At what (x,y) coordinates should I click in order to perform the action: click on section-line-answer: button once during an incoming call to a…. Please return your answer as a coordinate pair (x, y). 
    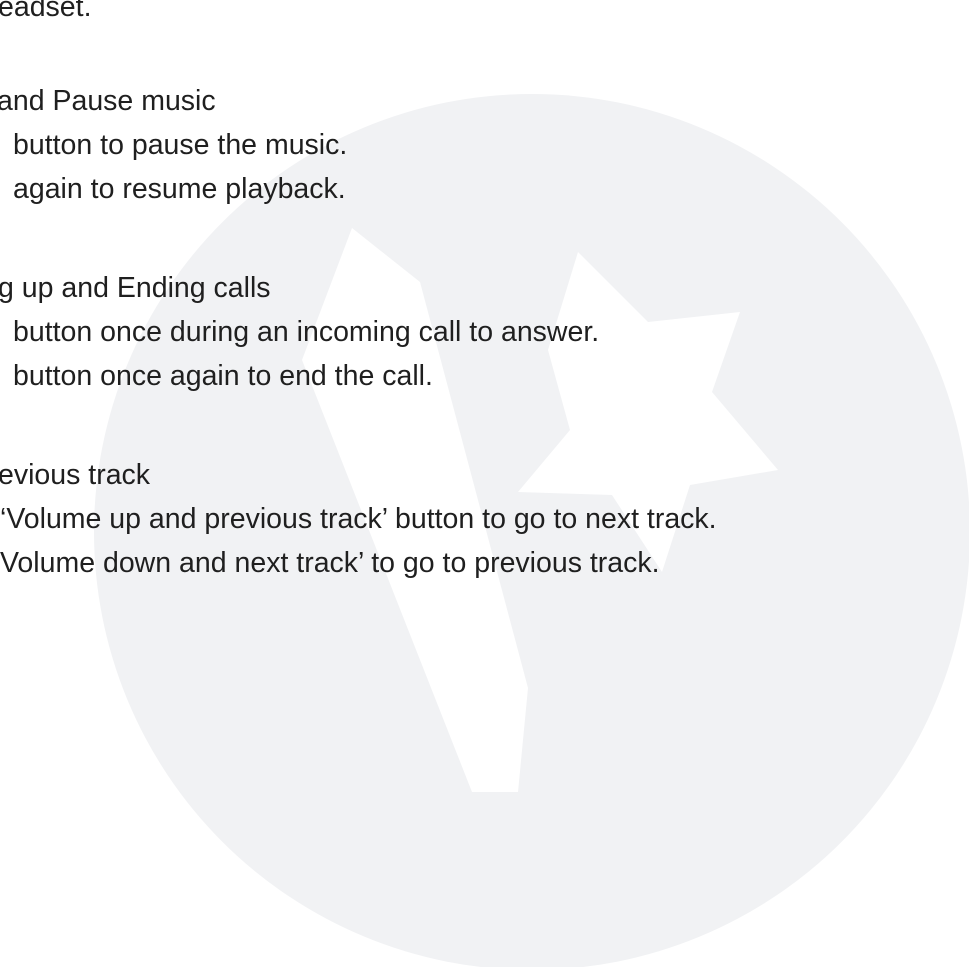
    Looking at the image, I should click on (306, 332).